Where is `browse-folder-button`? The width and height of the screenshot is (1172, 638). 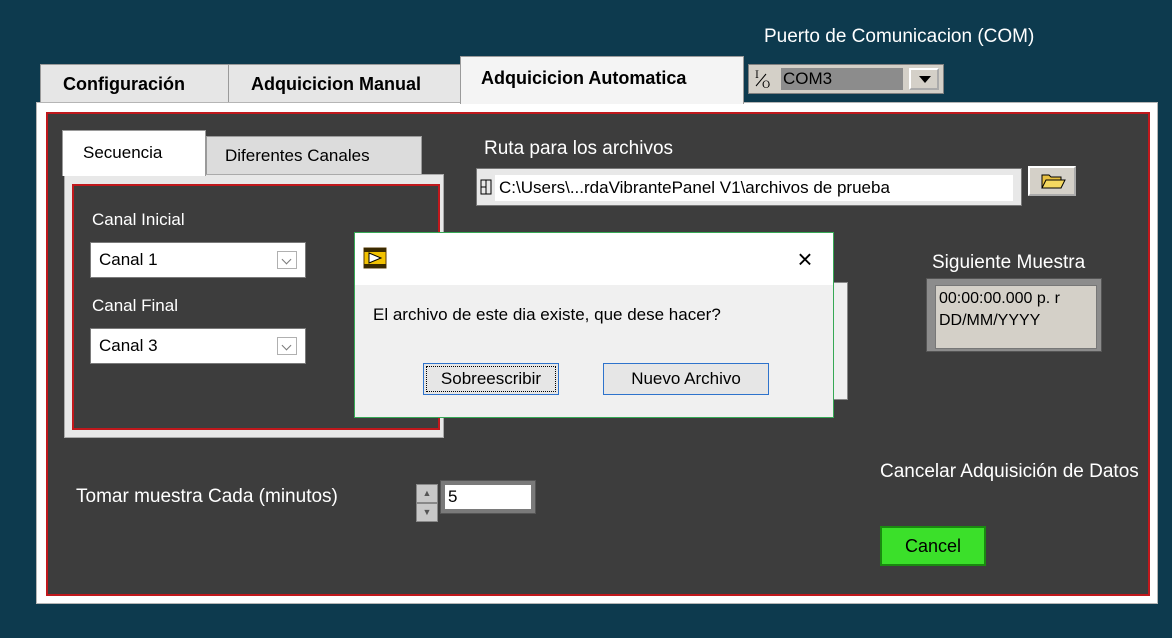 browse-folder-button is located at coordinates (1052, 181).